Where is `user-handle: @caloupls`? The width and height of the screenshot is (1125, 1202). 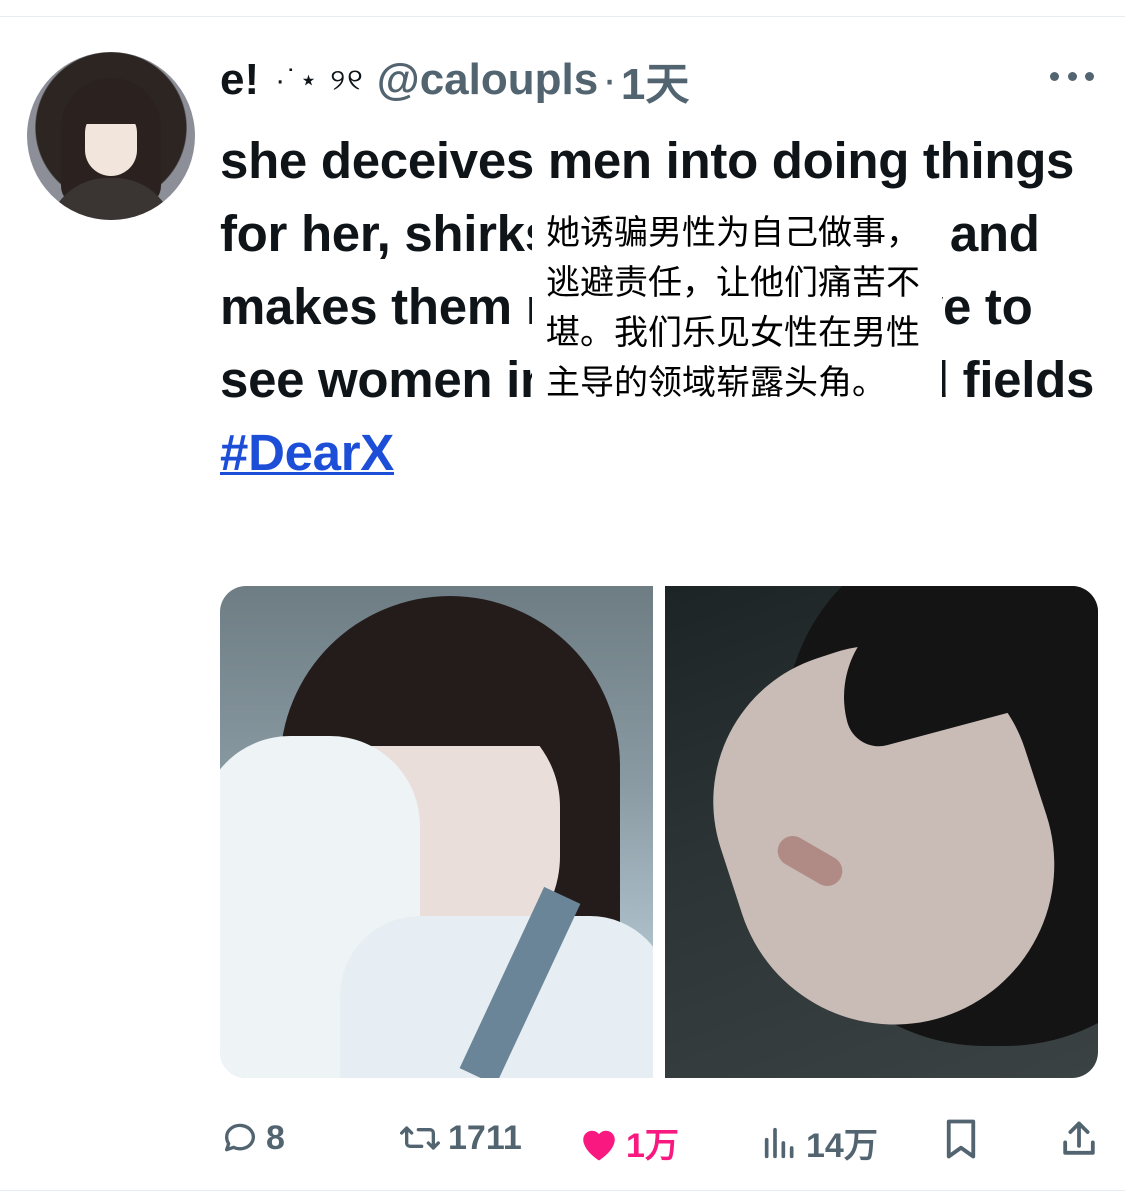
user-handle: @caloupls is located at coordinates (487, 80).